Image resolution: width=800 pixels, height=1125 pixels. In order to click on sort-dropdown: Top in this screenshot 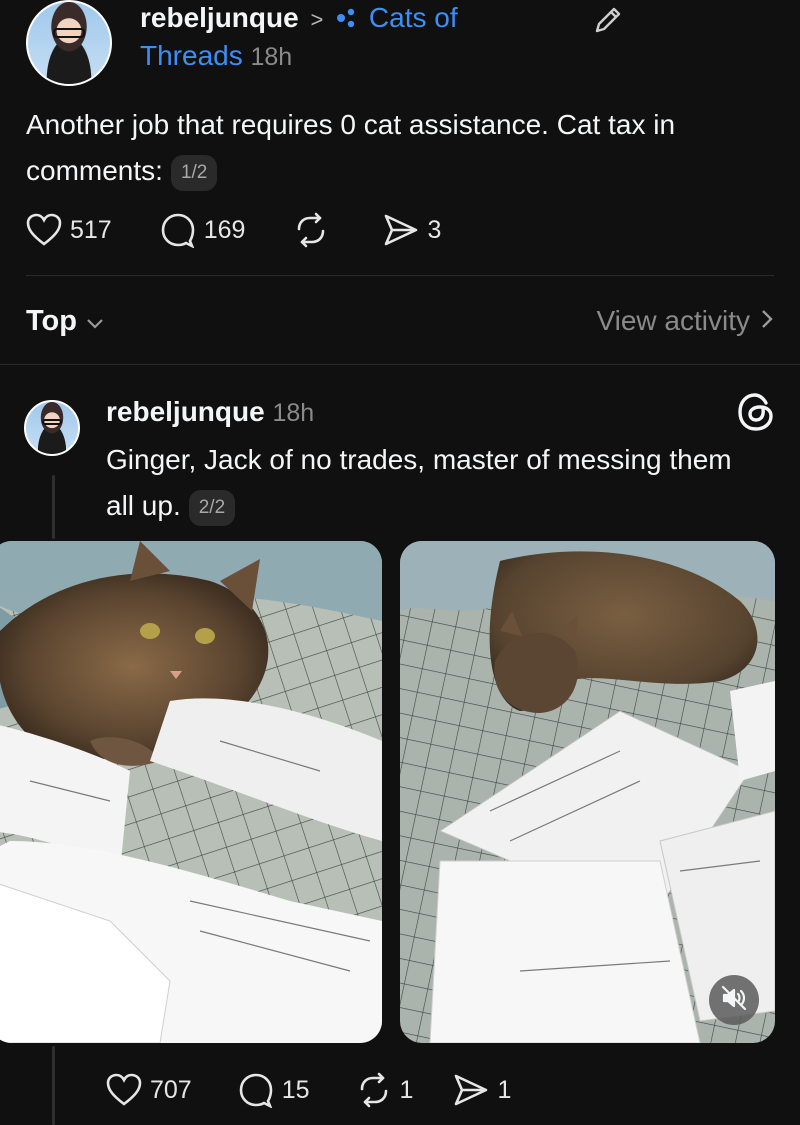, I will do `click(65, 321)`.